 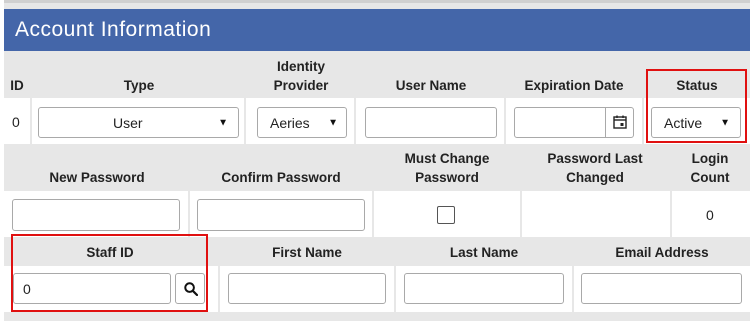 What do you see at coordinates (447, 168) in the screenshot?
I see `header-must-change-password: Must Change Password` at bounding box center [447, 168].